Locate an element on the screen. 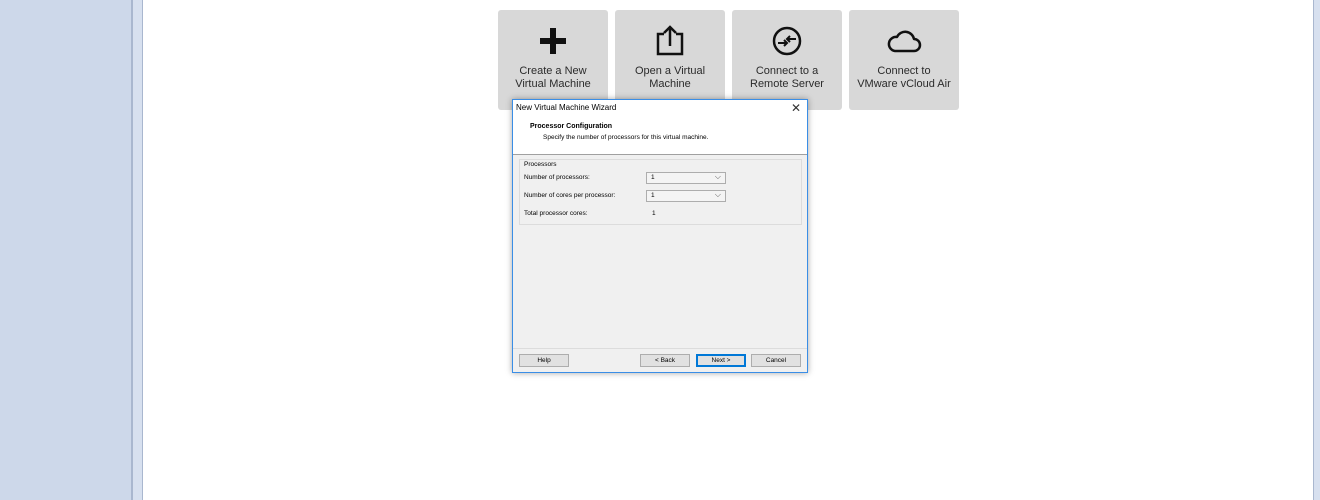 The image size is (1320, 500). panel-splitter is located at coordinates (137, 250).